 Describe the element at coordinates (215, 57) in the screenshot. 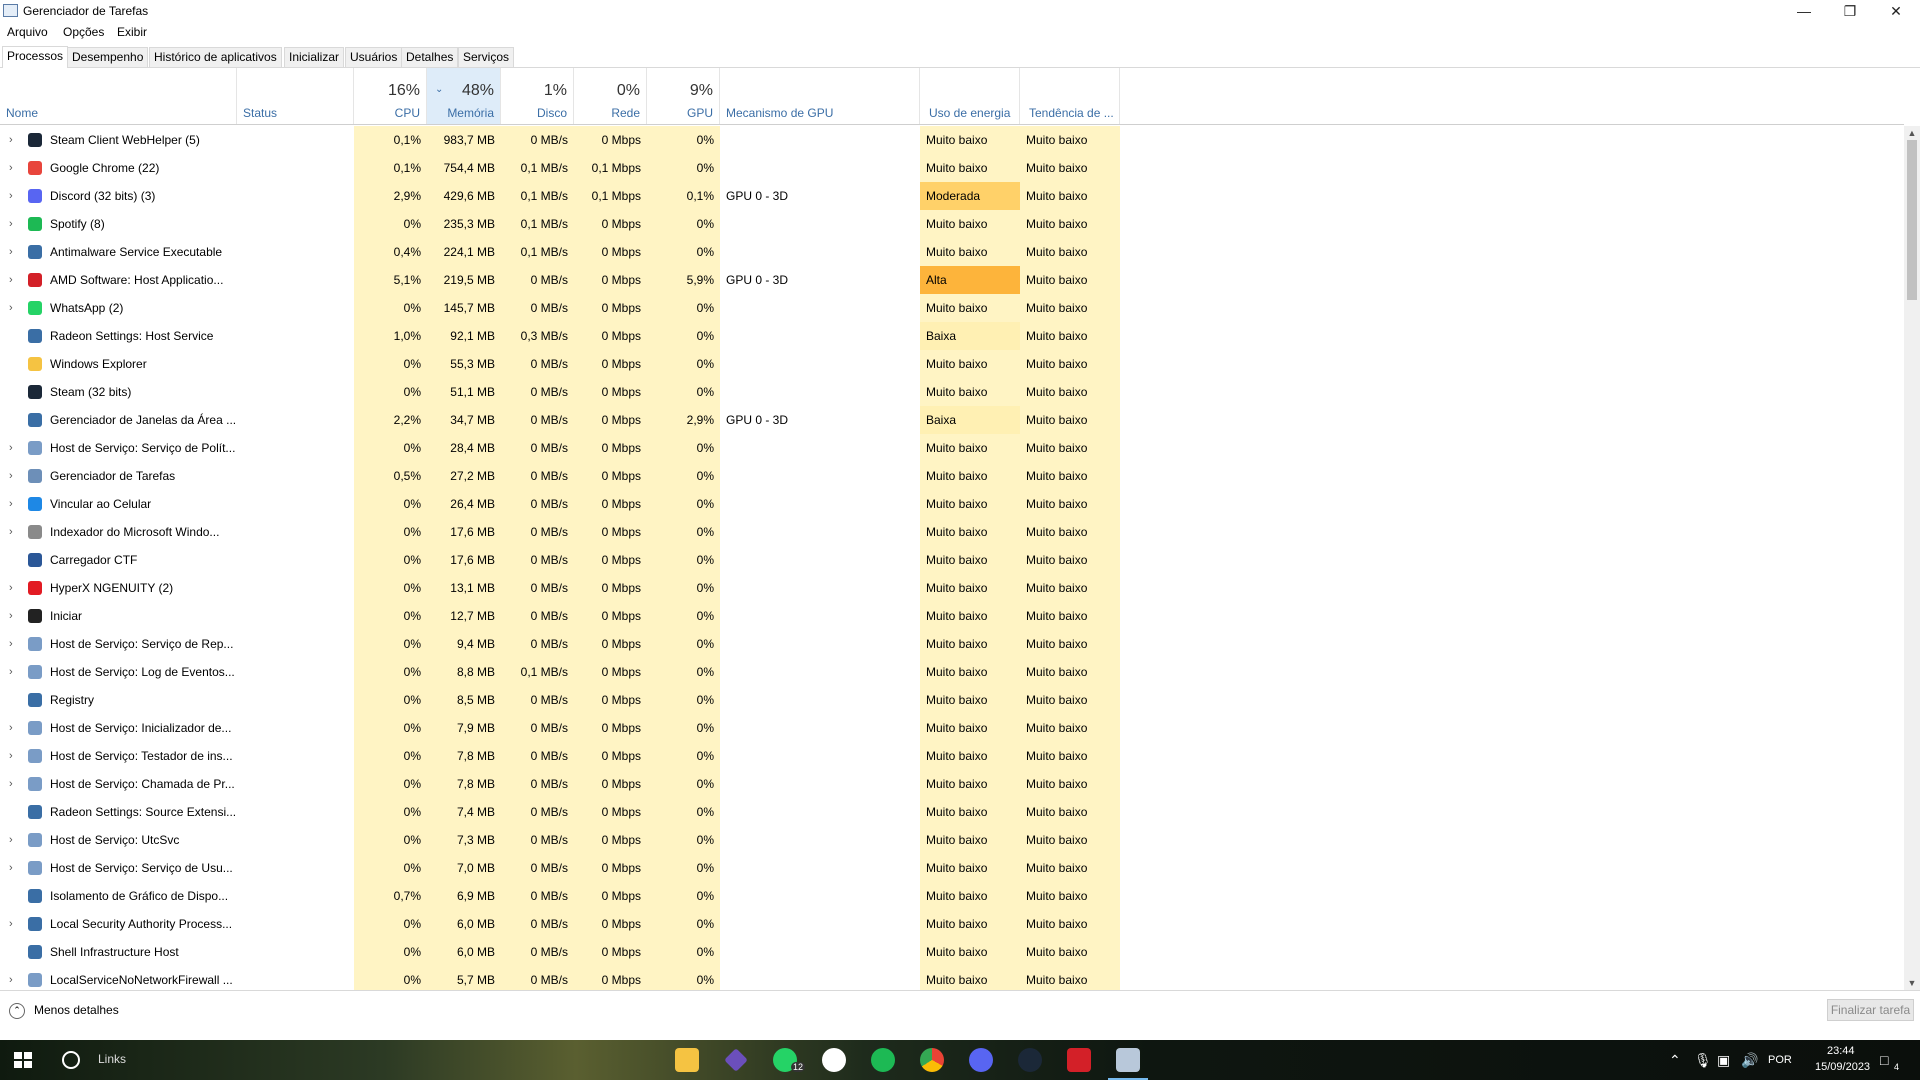

I see `tab-historico: Histórico de aplicativos` at that location.